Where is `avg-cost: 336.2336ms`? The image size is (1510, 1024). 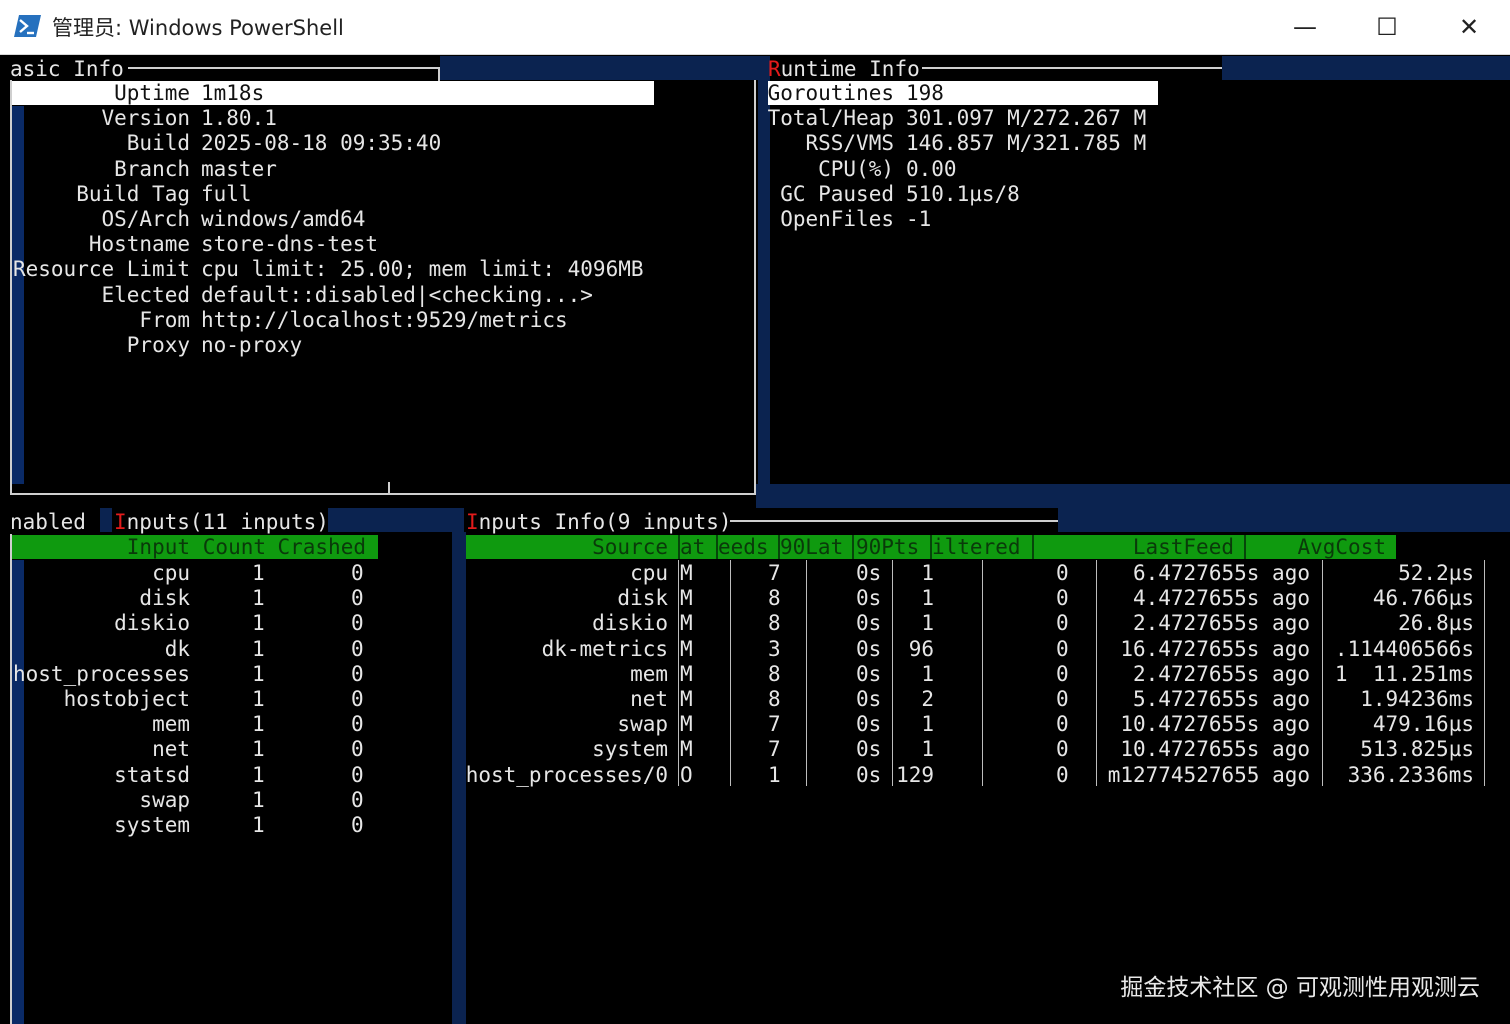
avg-cost: 336.2336ms is located at coordinates (1410, 774).